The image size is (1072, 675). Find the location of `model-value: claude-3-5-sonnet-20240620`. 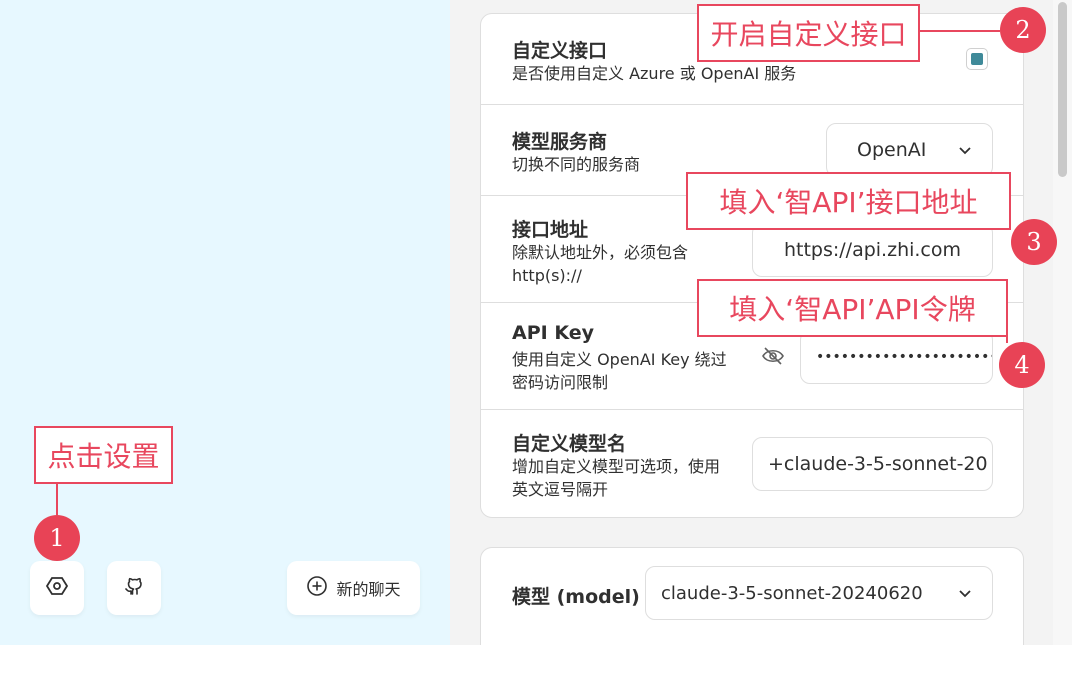

model-value: claude-3-5-sonnet-20240620 is located at coordinates (792, 593).